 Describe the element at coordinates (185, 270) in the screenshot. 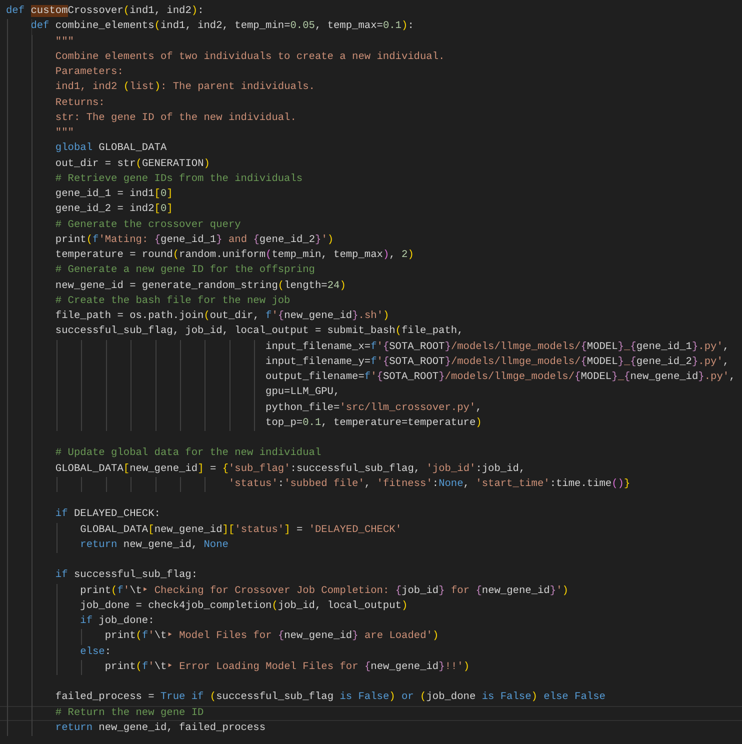

I see `code-line: # Generate a new gene ID for the offspring` at that location.